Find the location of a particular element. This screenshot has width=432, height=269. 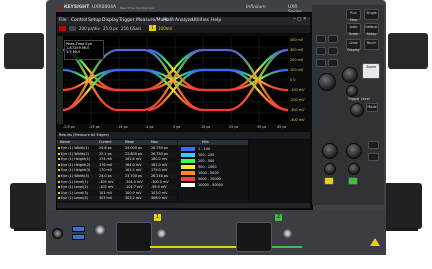

panel-button-e is located at coordinates (321, 63).